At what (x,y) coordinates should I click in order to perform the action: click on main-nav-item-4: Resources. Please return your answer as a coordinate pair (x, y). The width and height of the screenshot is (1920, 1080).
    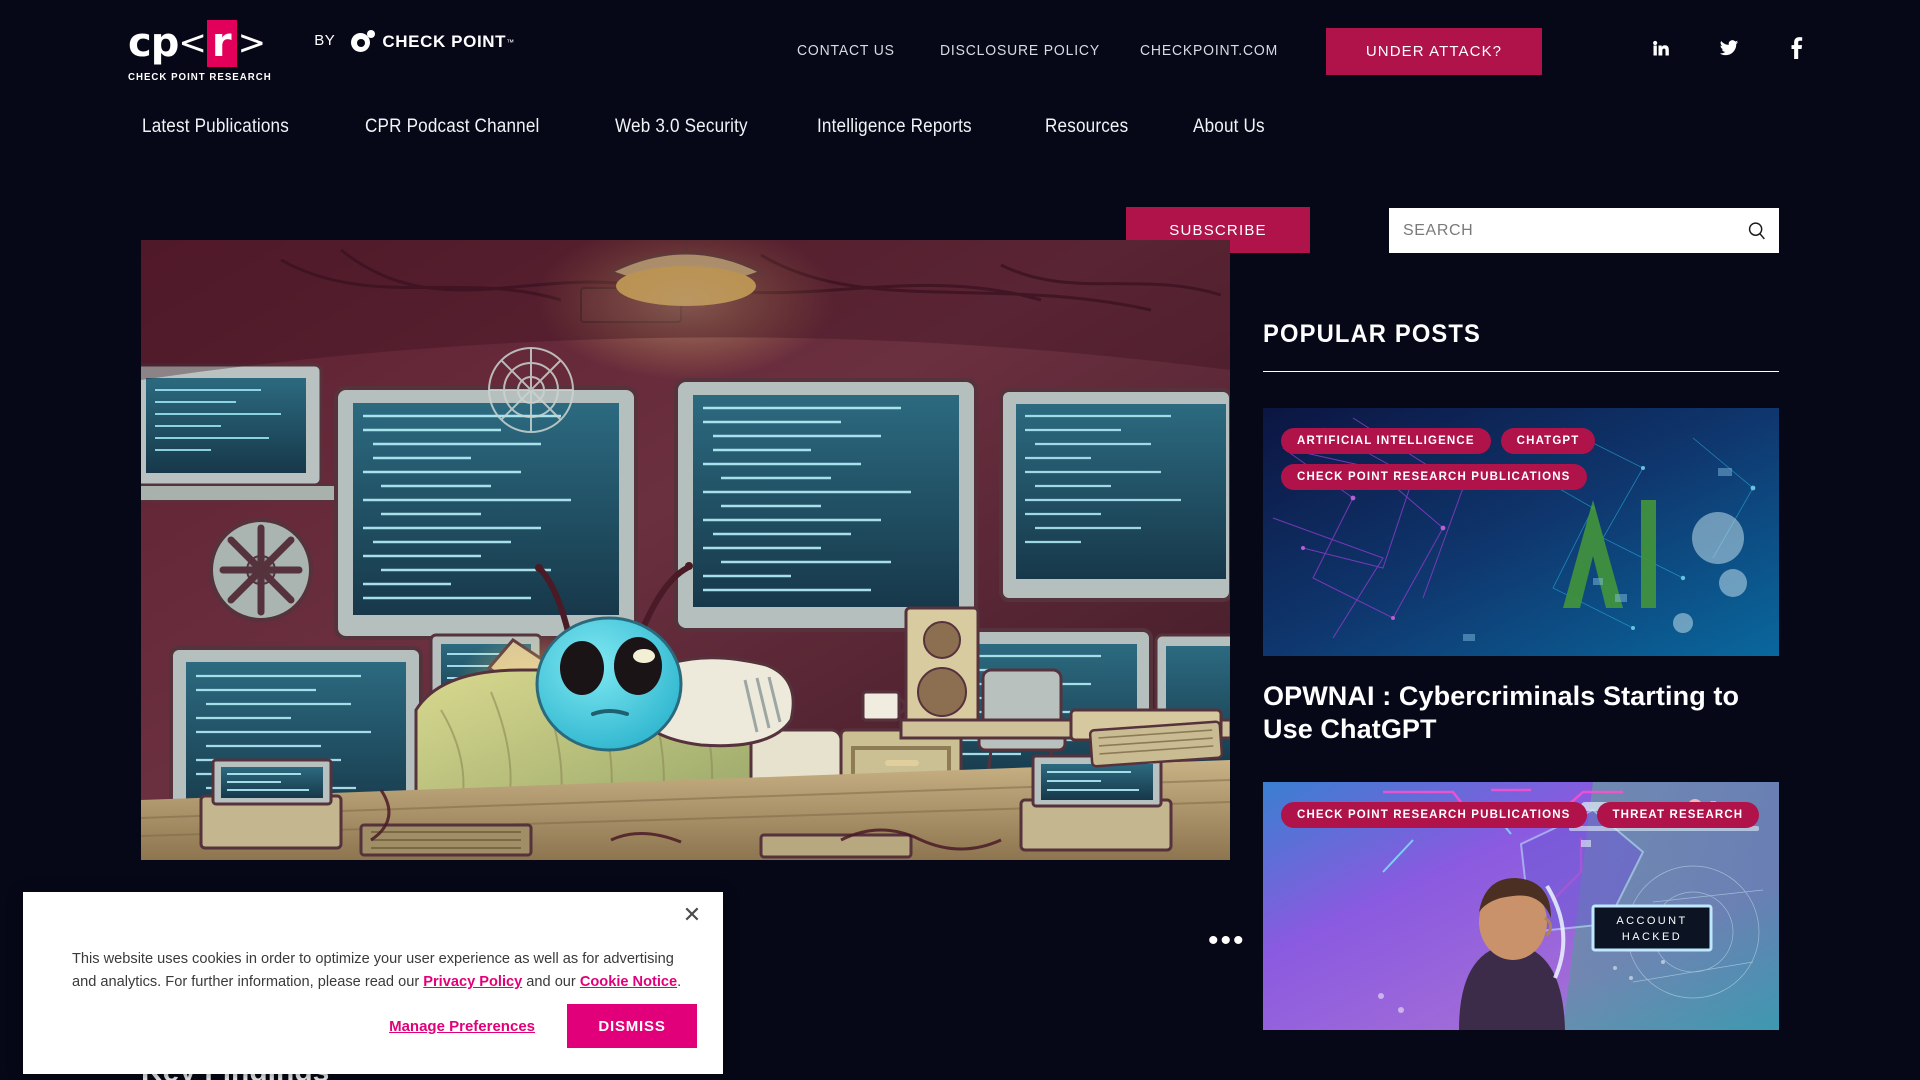
    Looking at the image, I should click on (1086, 127).